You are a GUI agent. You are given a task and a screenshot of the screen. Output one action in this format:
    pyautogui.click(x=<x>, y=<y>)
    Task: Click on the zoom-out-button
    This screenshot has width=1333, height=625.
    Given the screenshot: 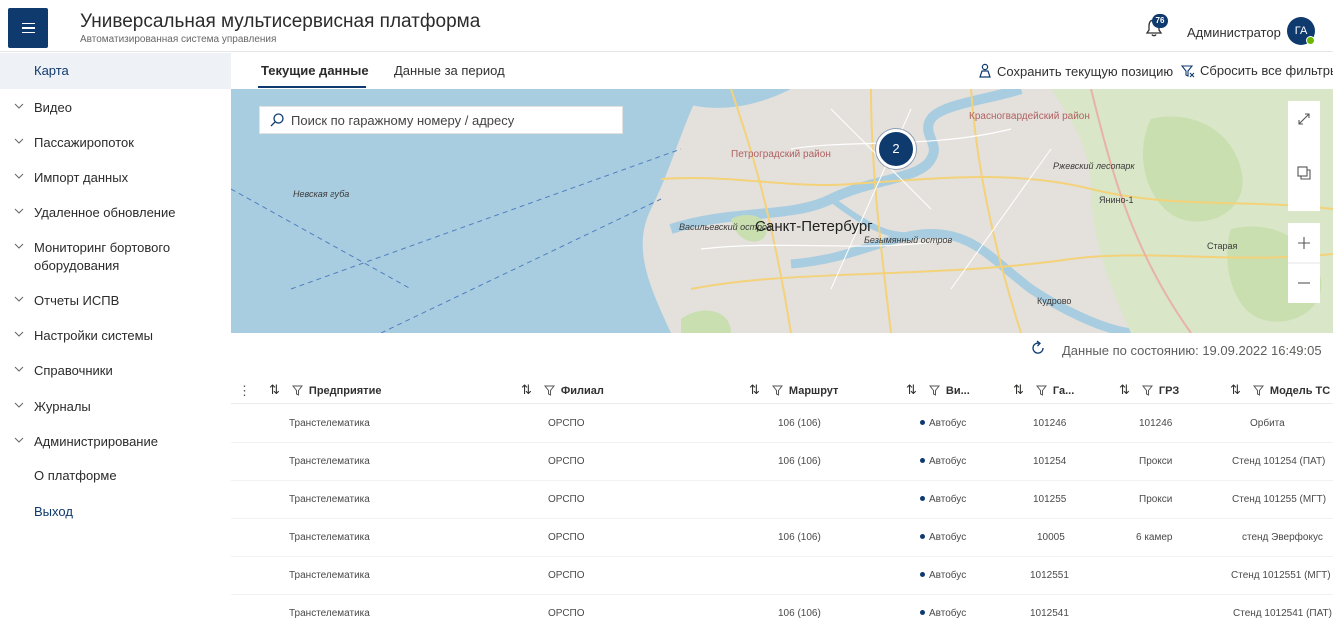 What is the action you would take?
    pyautogui.click(x=1304, y=283)
    